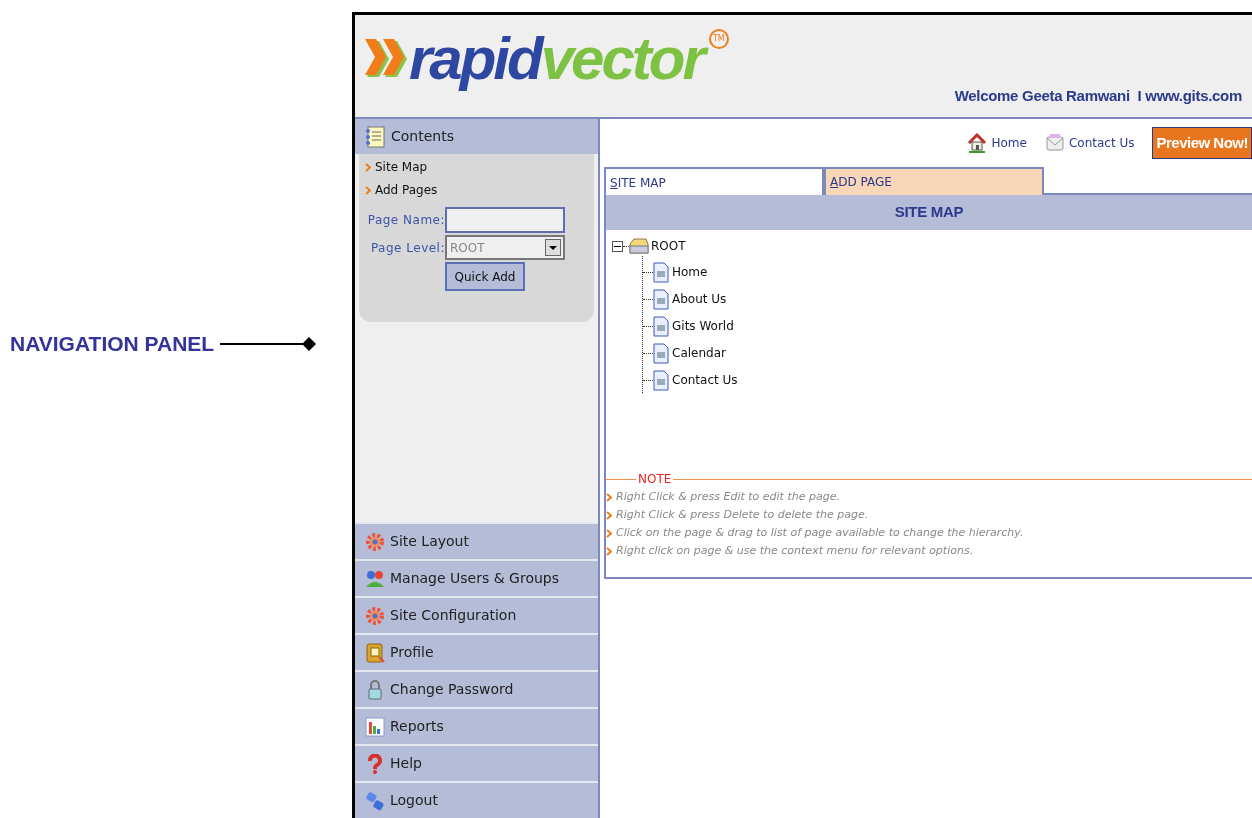 The image size is (1252, 818). What do you see at coordinates (476, 762) in the screenshot?
I see `nav-item: Help` at bounding box center [476, 762].